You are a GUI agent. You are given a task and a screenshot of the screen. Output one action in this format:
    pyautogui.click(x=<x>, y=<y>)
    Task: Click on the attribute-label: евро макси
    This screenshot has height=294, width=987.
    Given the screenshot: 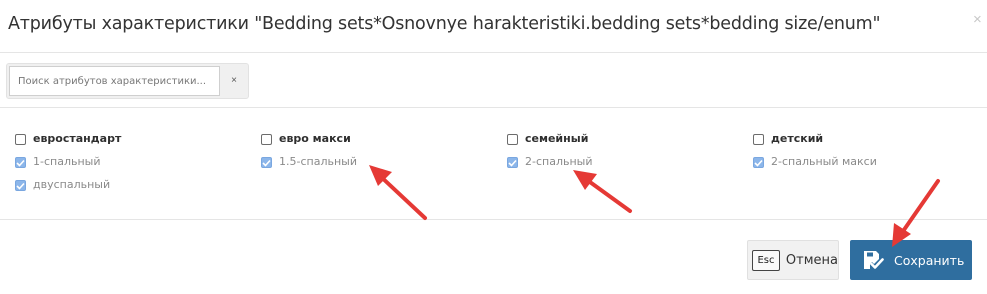 What is the action you would take?
    pyautogui.click(x=315, y=138)
    